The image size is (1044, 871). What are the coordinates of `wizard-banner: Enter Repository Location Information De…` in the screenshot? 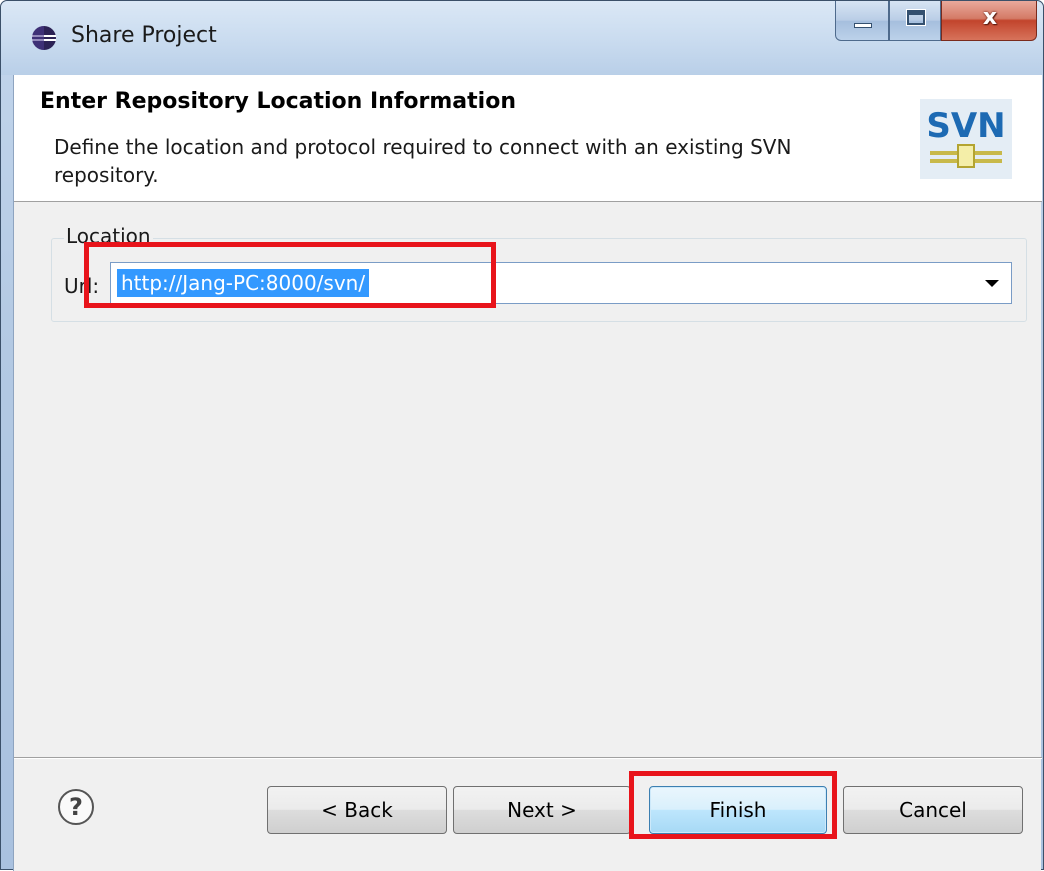 It's located at (528, 138).